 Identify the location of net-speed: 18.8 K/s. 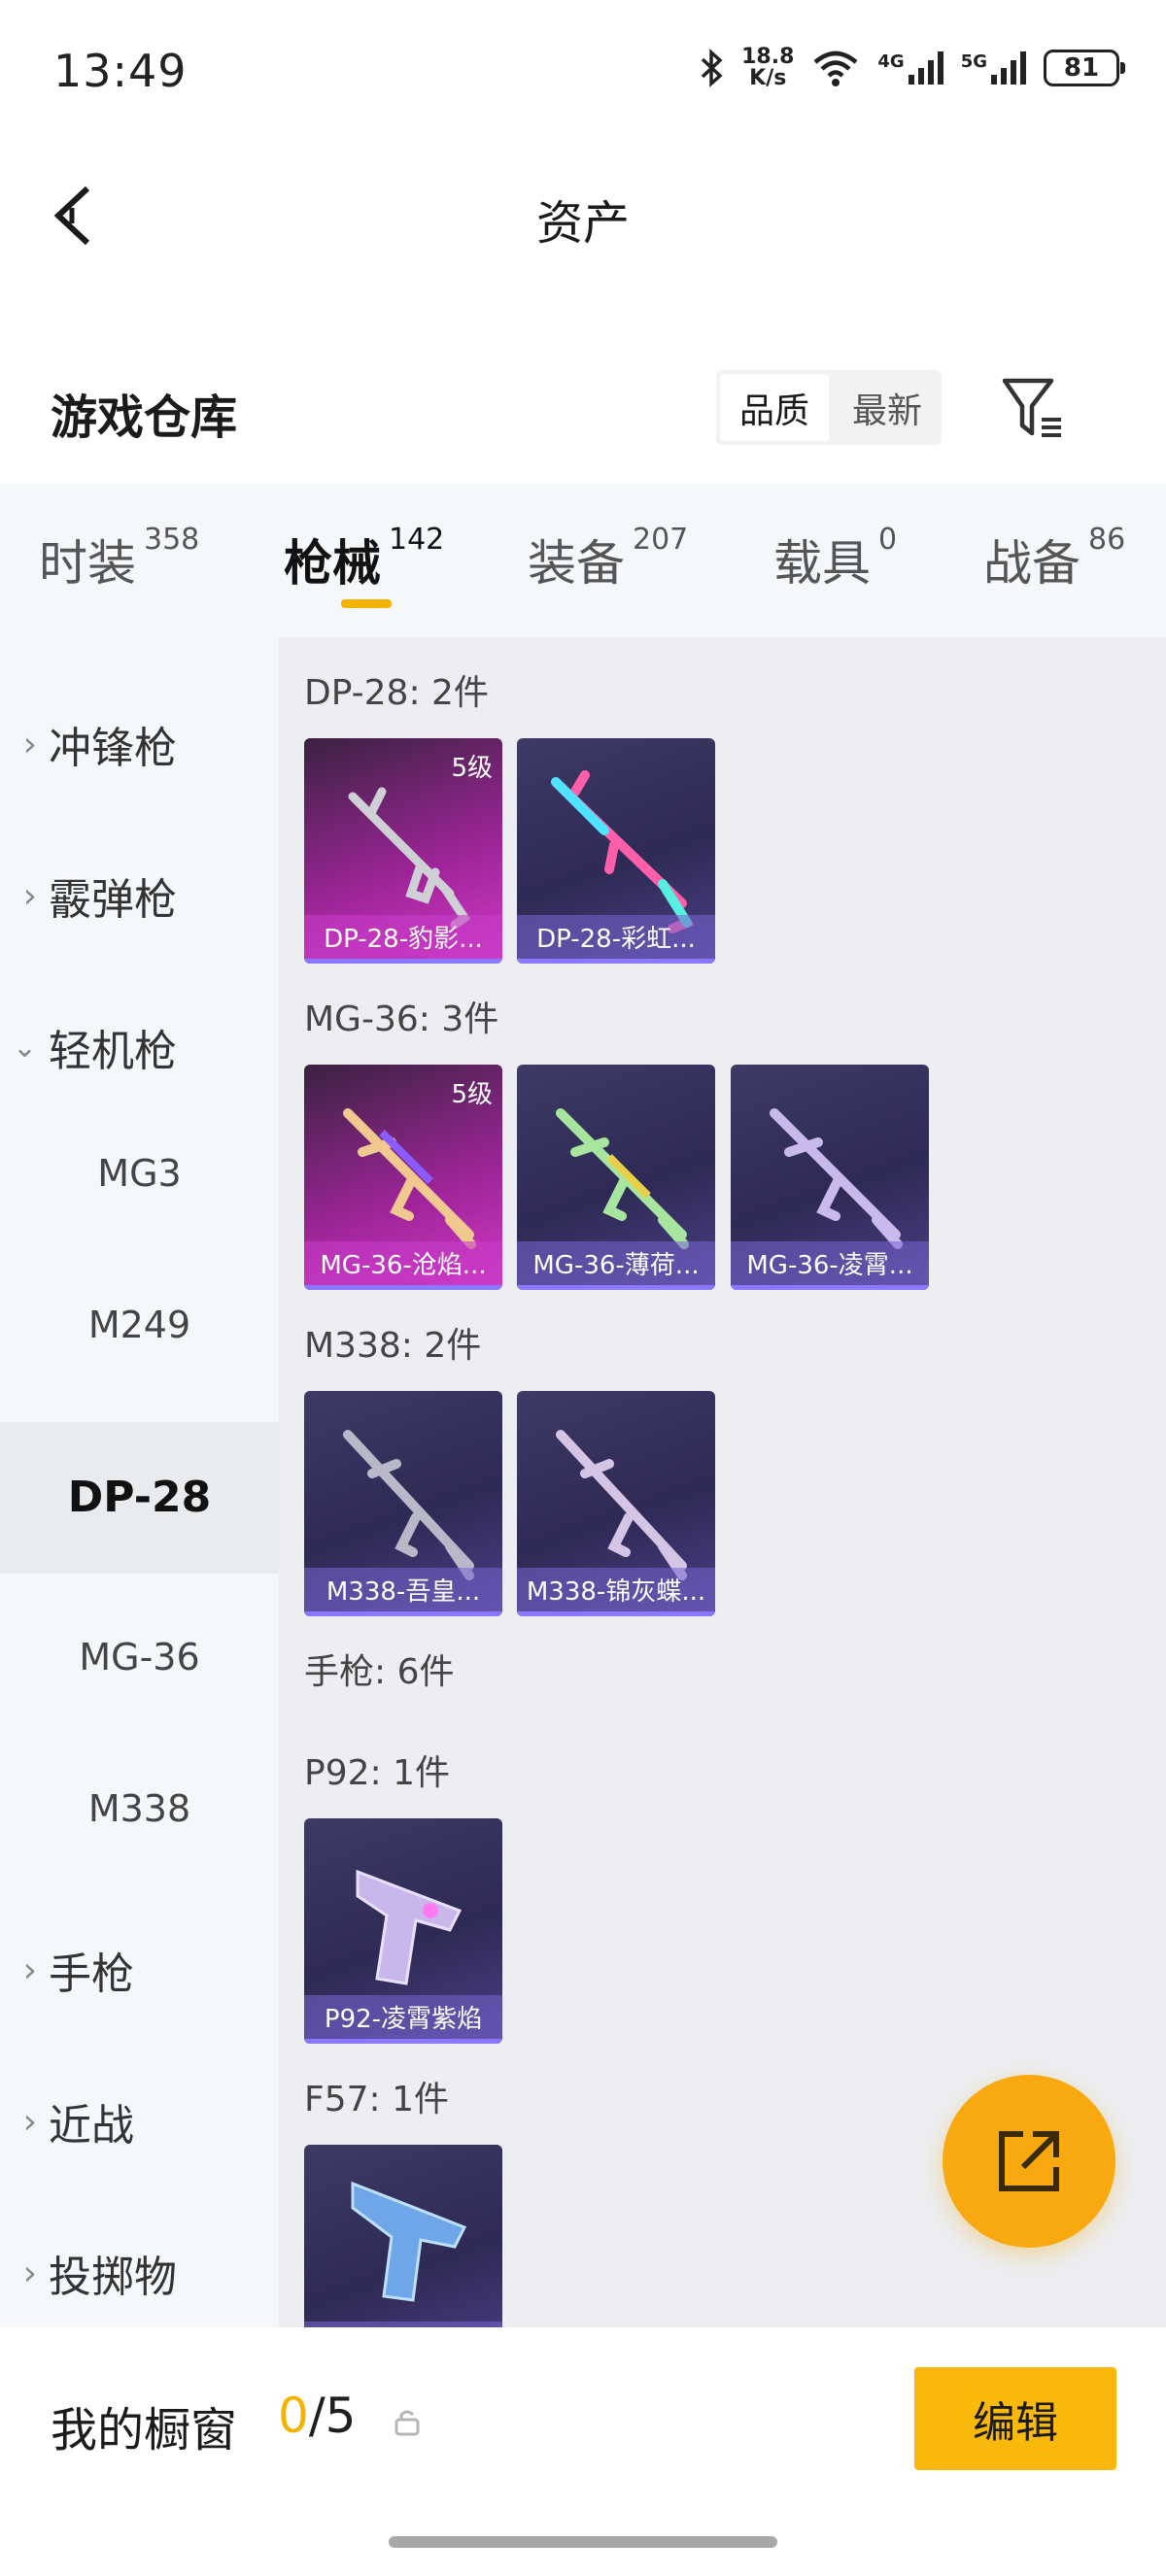
(767, 68).